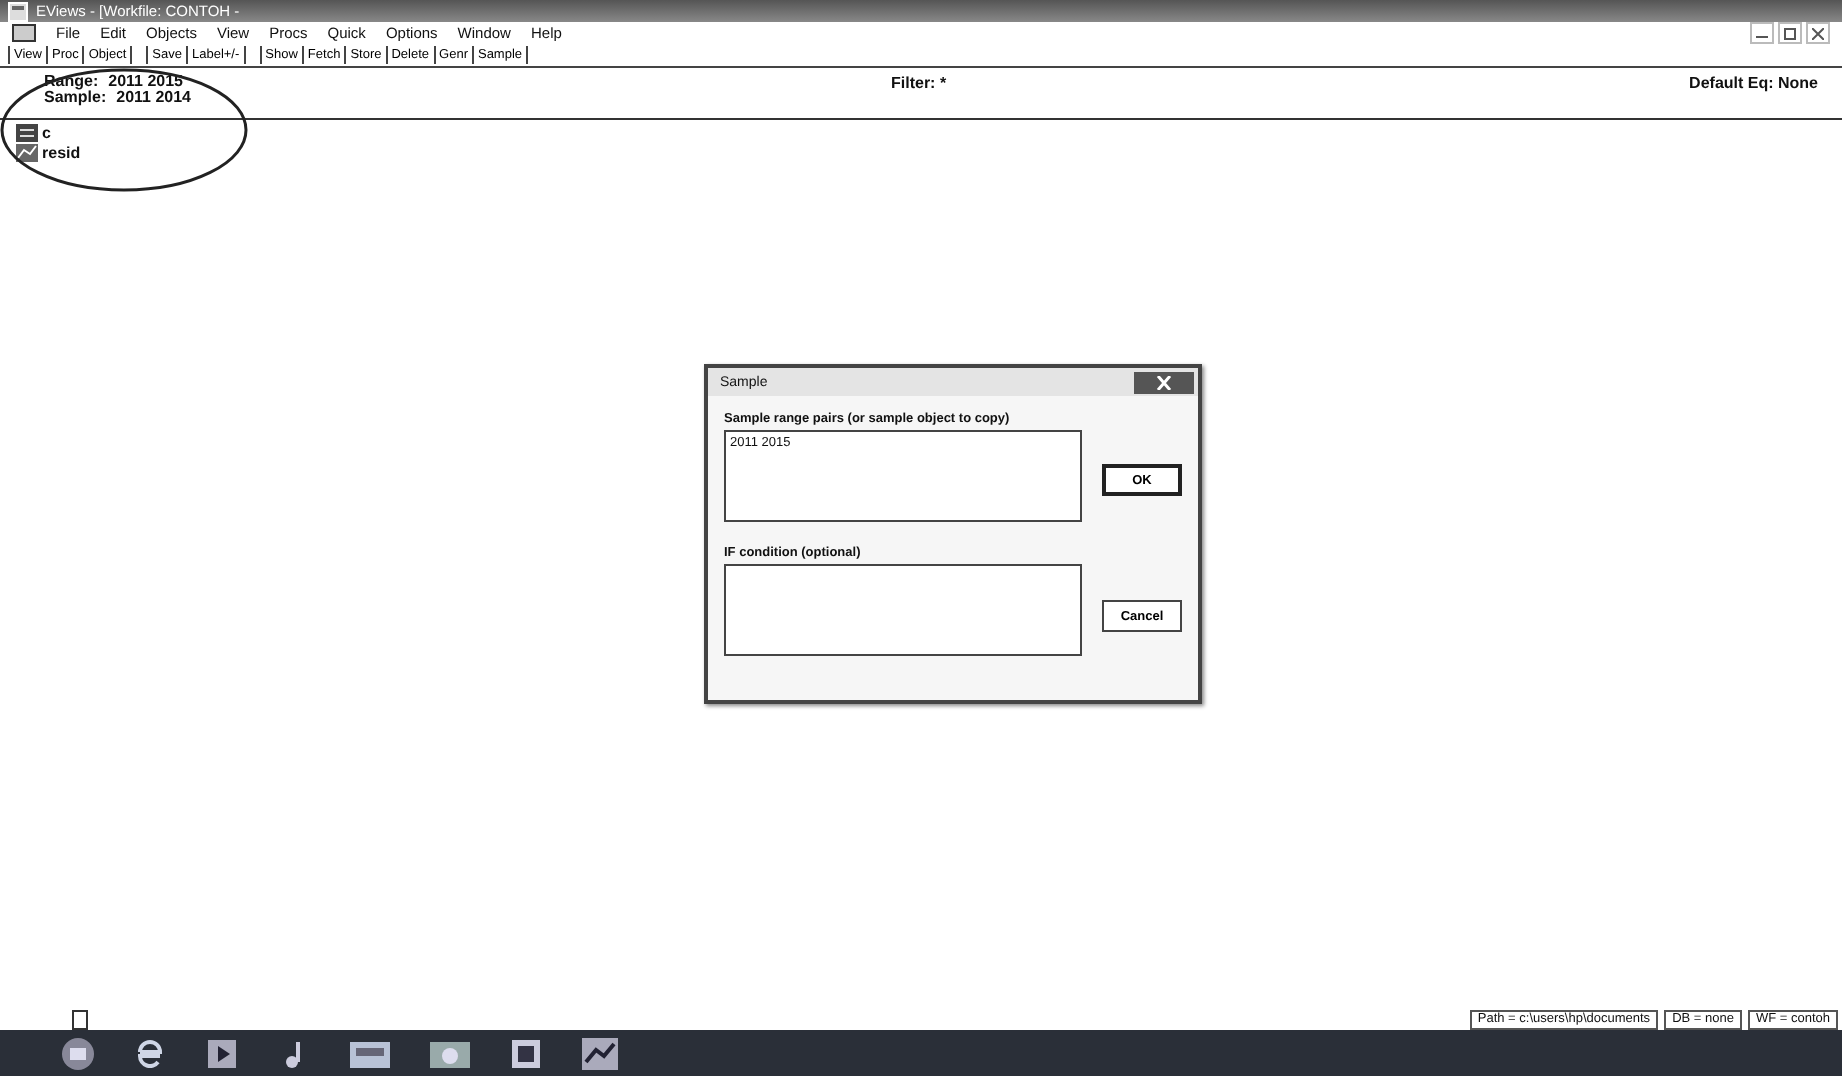 Image resolution: width=1842 pixels, height=1076 pixels. What do you see at coordinates (78, 1053) in the screenshot?
I see `start-icon` at bounding box center [78, 1053].